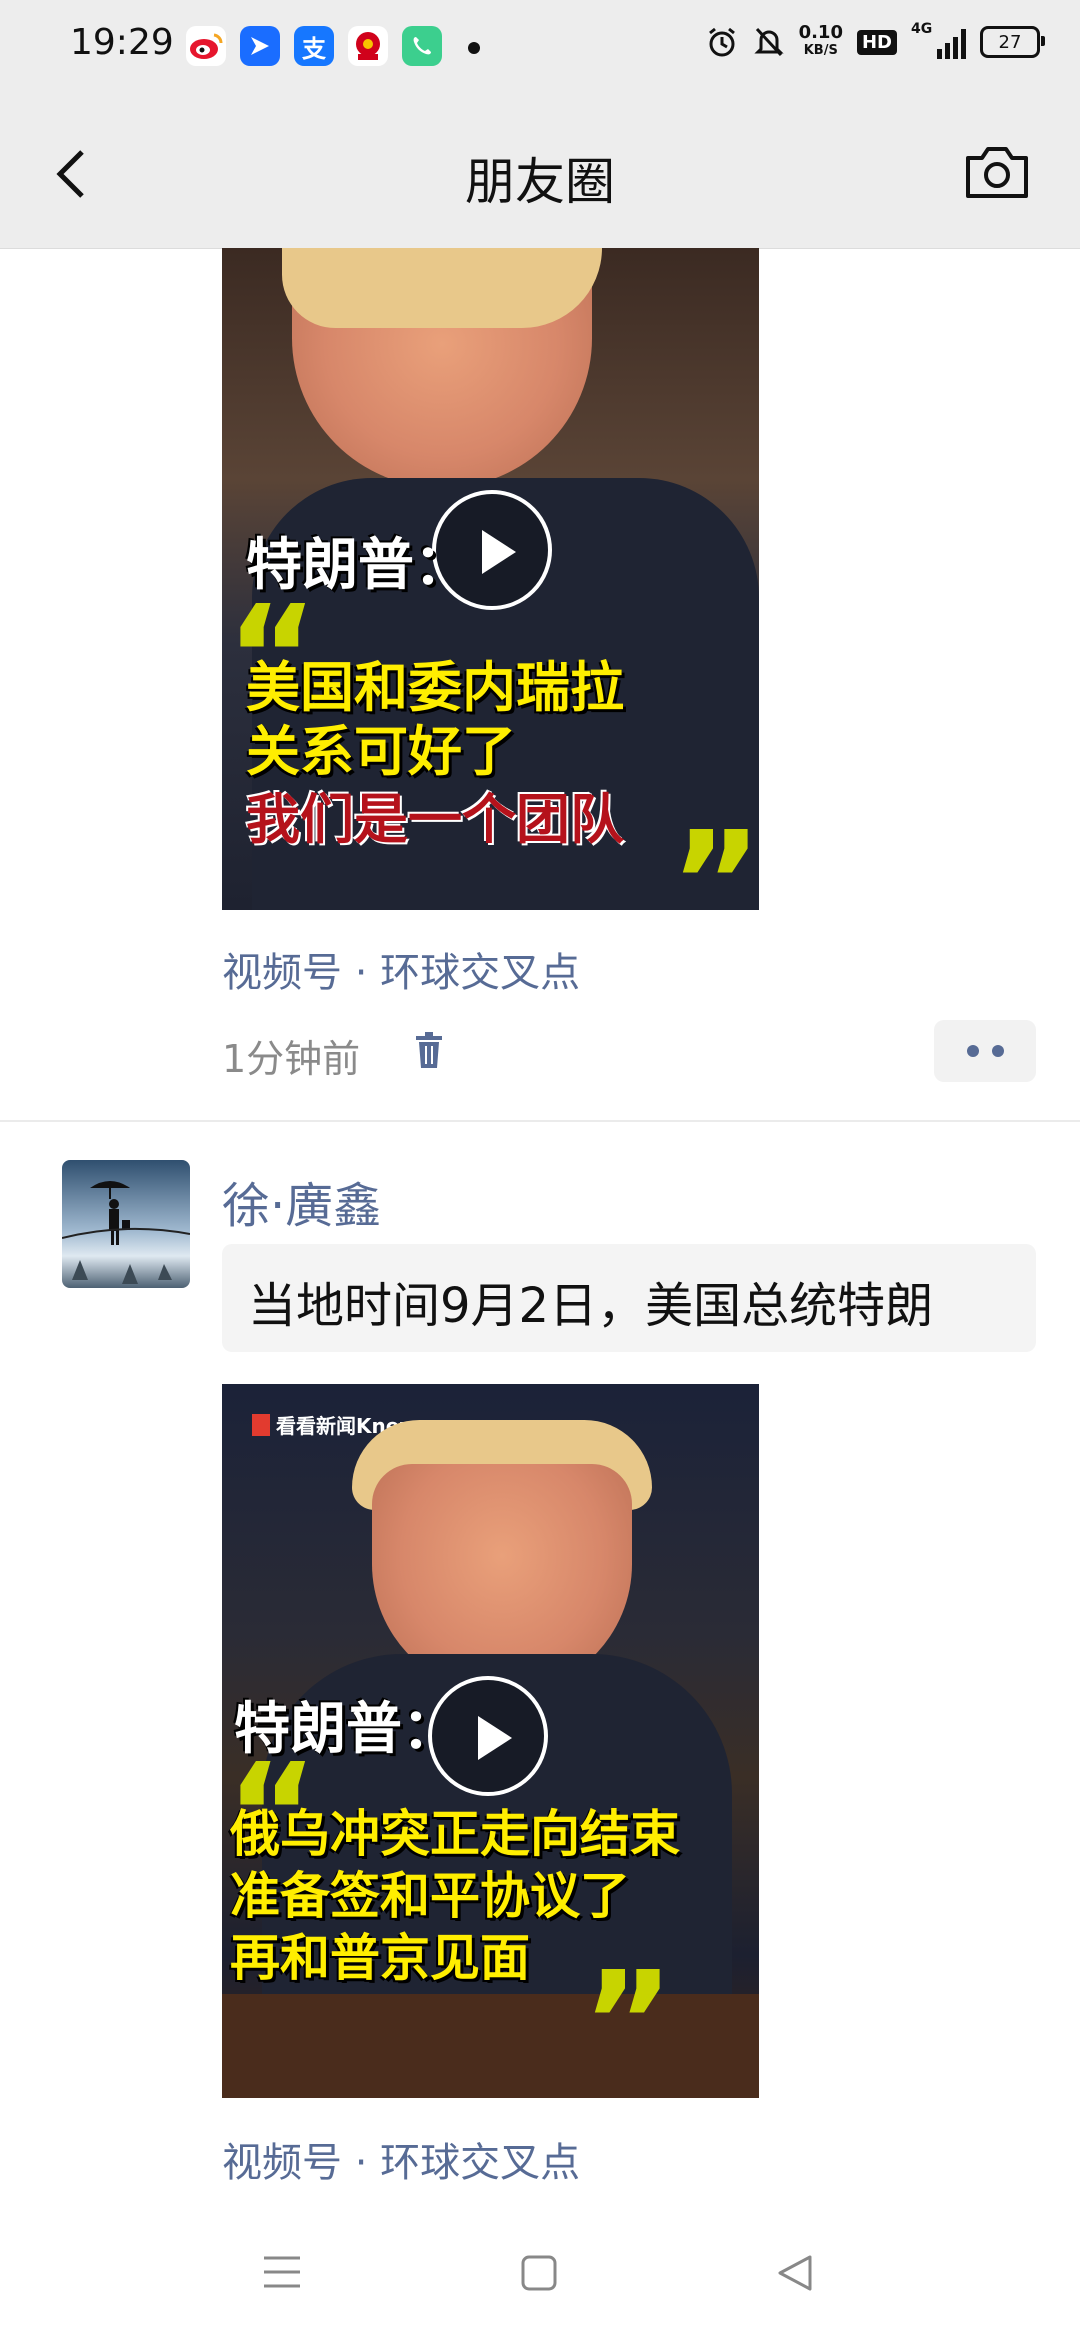 The image size is (1080, 2340). What do you see at coordinates (291, 1059) in the screenshot?
I see `post-time: 1分钟前` at bounding box center [291, 1059].